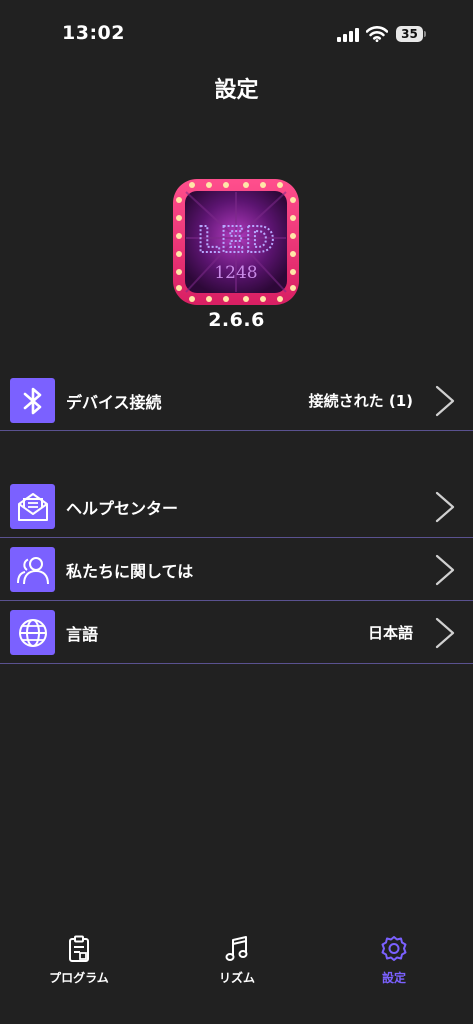  What do you see at coordinates (32, 506) in the screenshot?
I see `mail-icon` at bounding box center [32, 506].